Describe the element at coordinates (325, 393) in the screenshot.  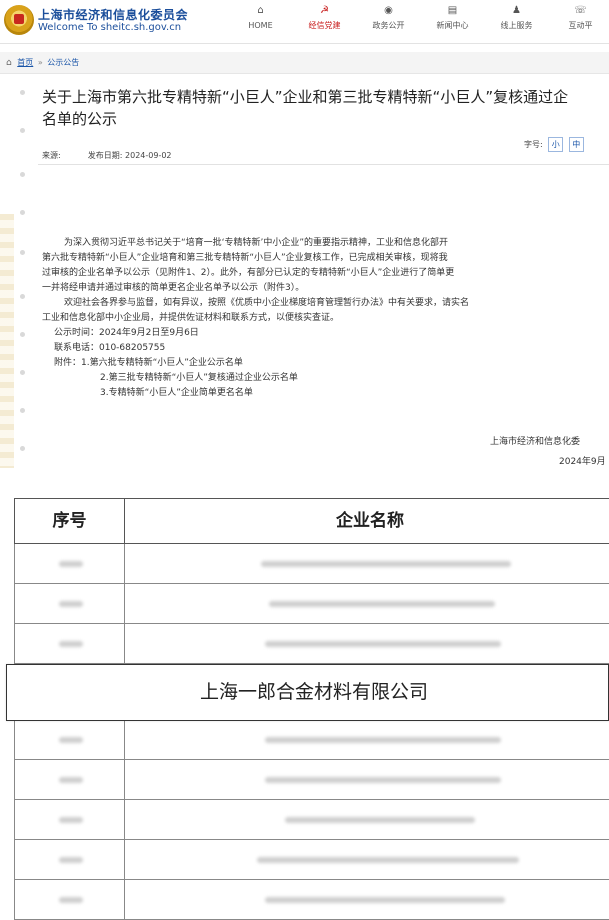
I see `attachment-link-3: 3.专精特新“小巨人”企业简单更名名单` at that location.